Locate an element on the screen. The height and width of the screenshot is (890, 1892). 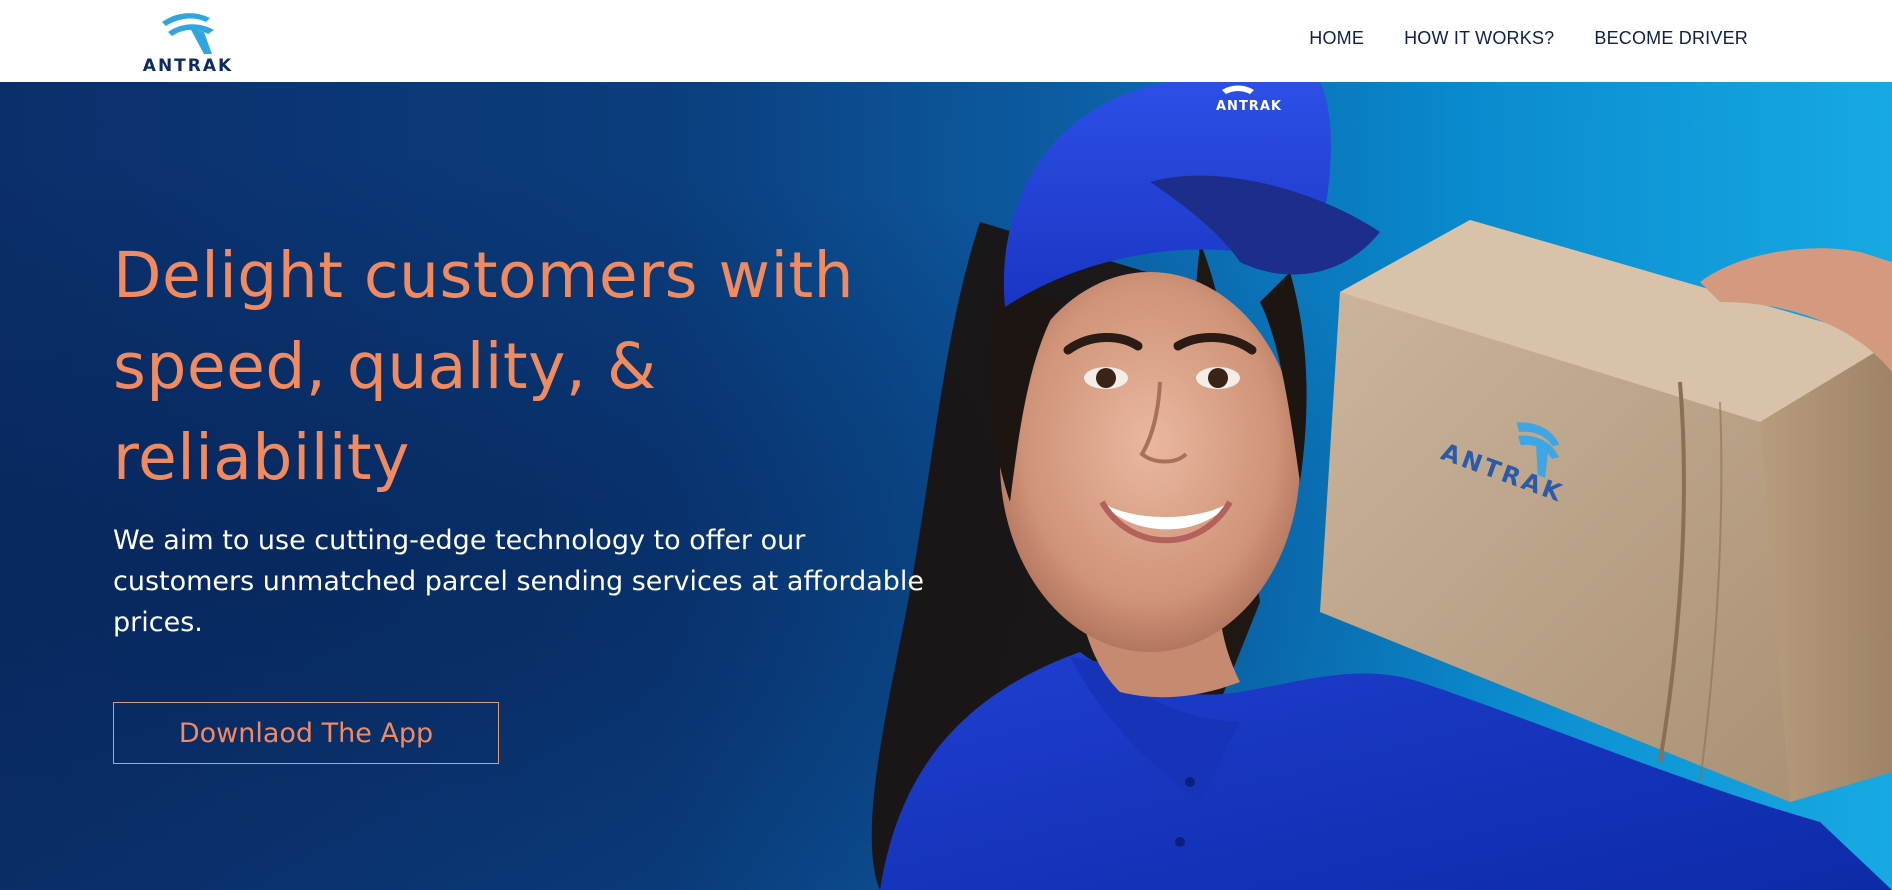
main-nav: HOME HOW IT WORKS? BECOME DRIVER is located at coordinates (1528, 38).